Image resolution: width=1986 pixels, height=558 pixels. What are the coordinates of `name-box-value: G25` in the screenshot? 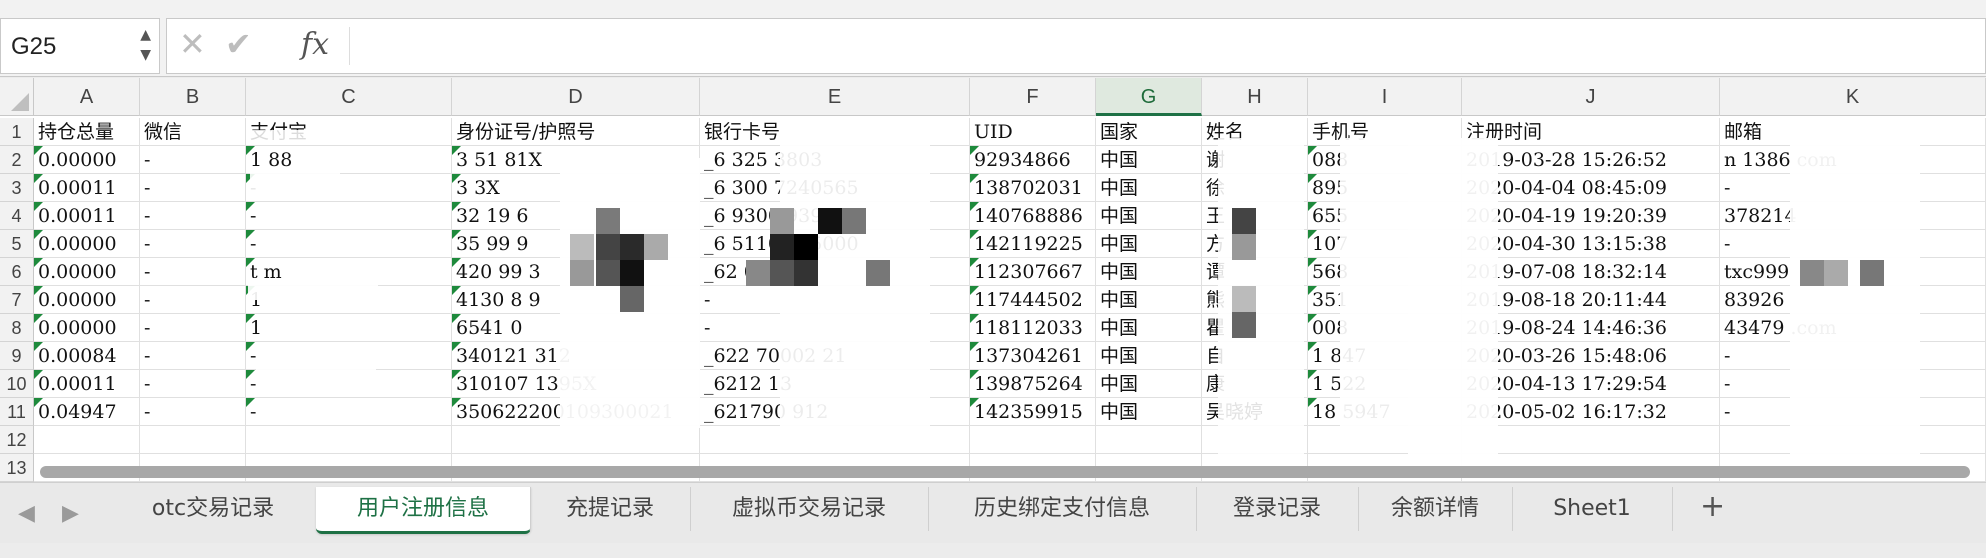 It's located at (33, 47).